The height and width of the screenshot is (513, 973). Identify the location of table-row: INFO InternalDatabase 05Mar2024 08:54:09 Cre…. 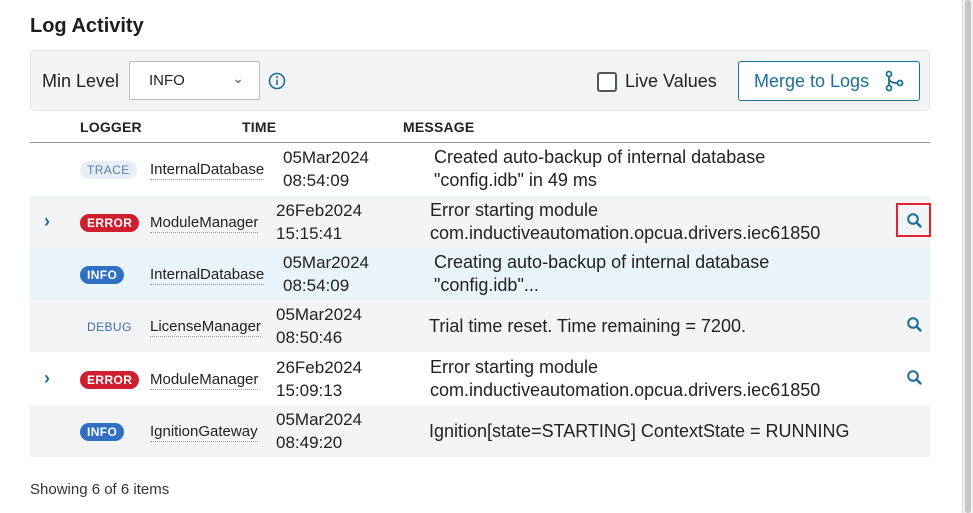
(480, 274).